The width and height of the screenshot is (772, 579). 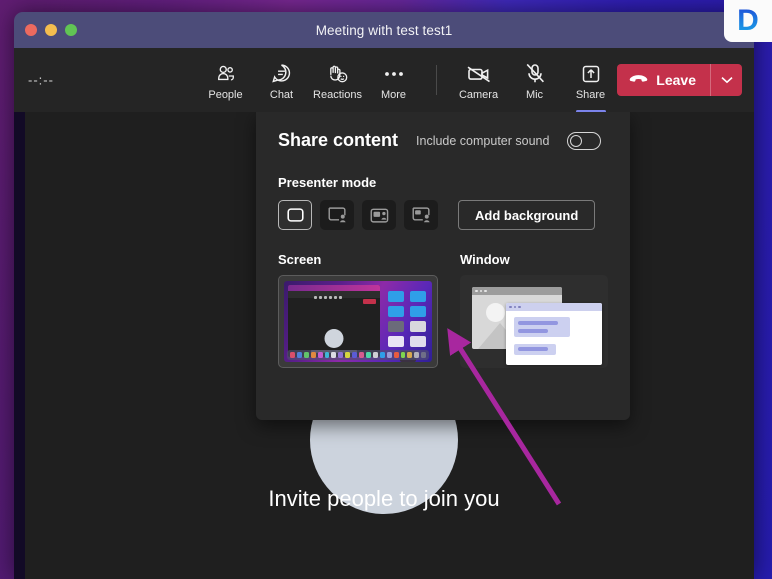 I want to click on toolbar-item-chat: Chat, so click(x=282, y=80).